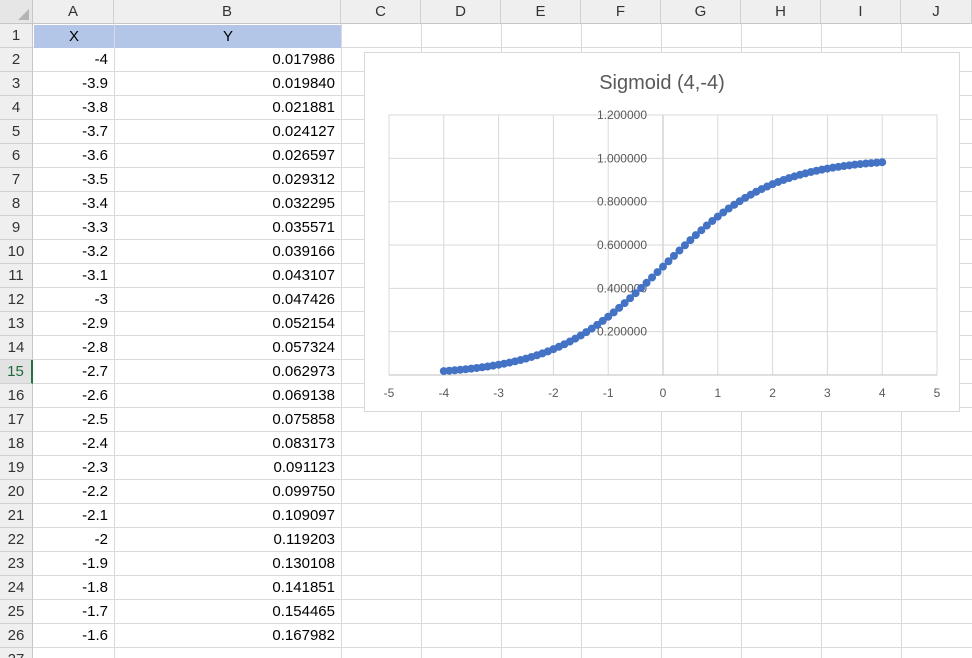  Describe the element at coordinates (74, 612) in the screenshot. I see `cell-A25: -1.7` at that location.